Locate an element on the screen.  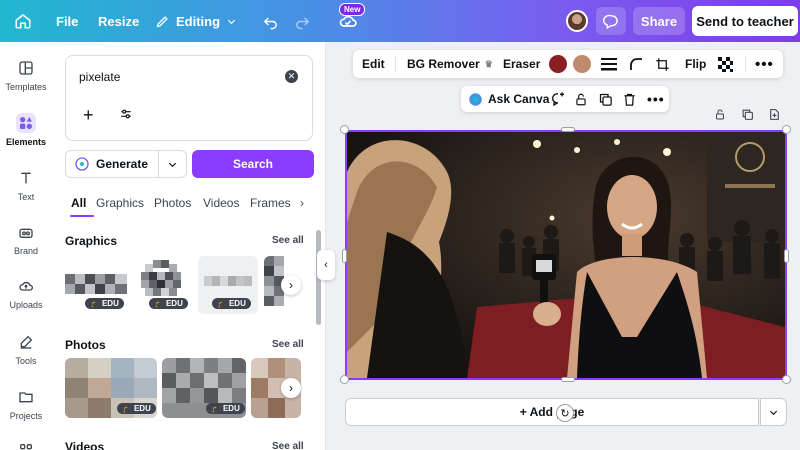
rail-item-apps is located at coordinates (26, 445).